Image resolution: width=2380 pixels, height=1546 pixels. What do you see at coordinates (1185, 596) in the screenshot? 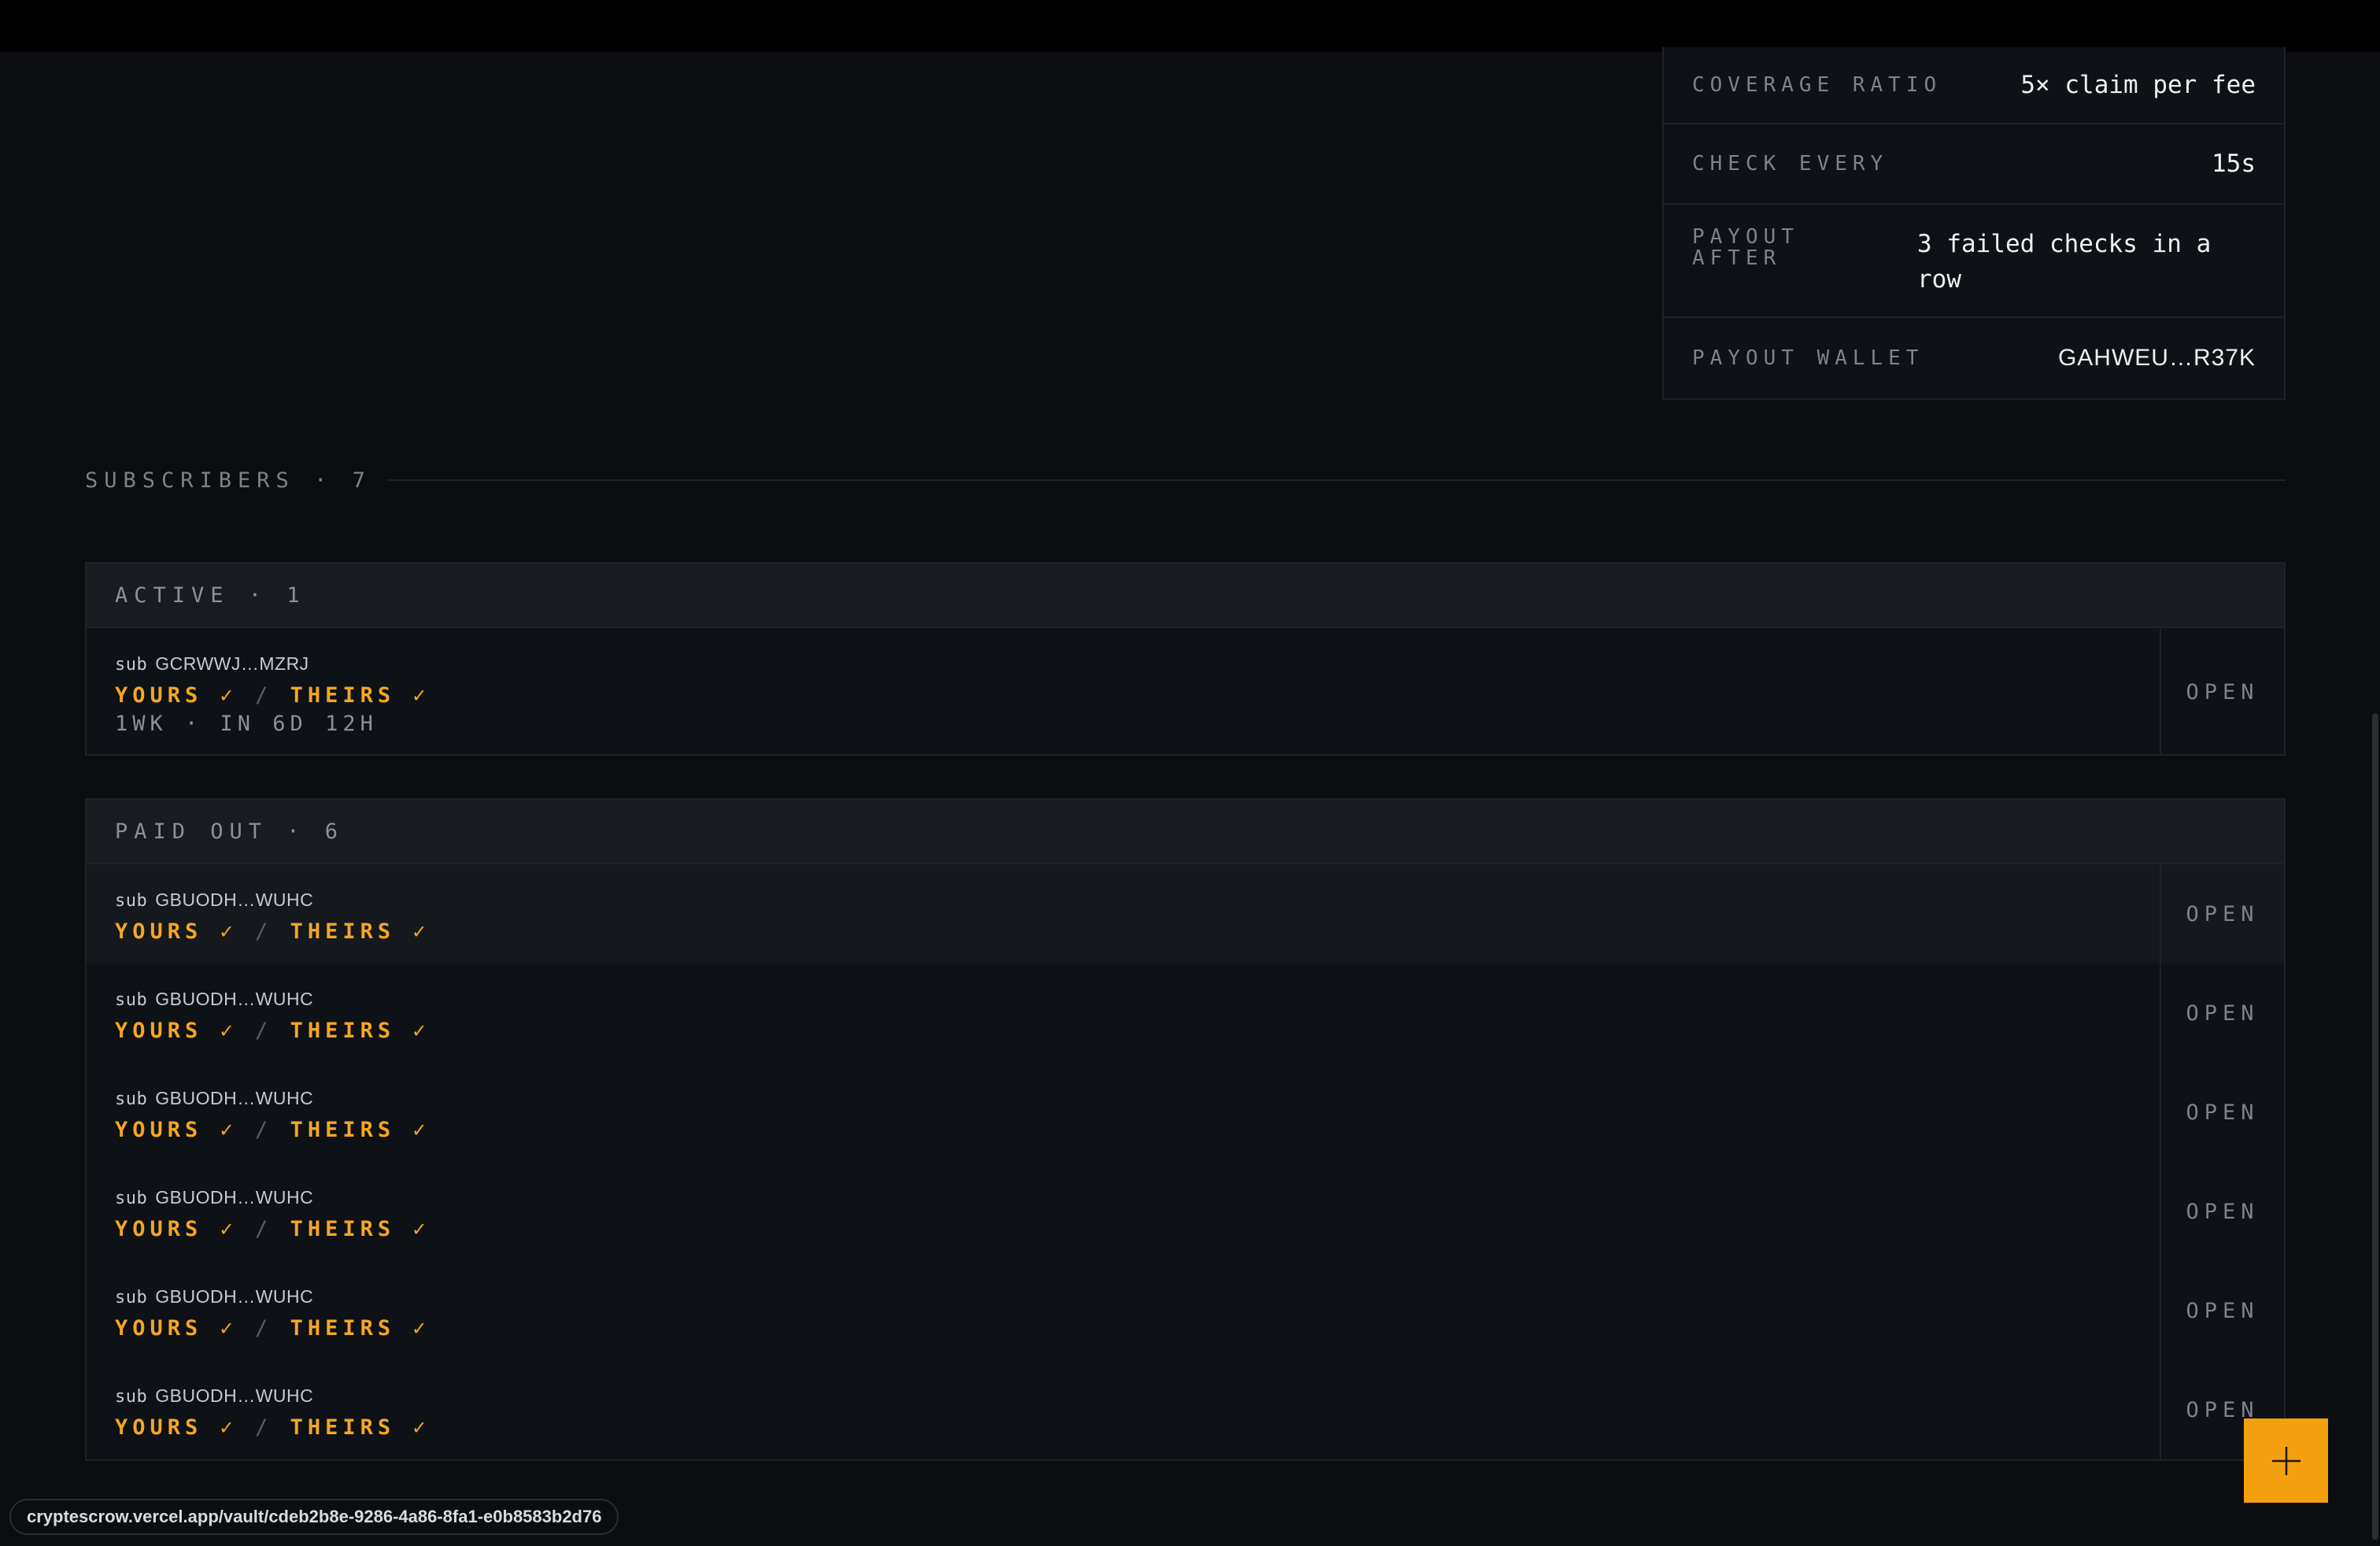
I see `active-group-header: ACTIVE · 1` at bounding box center [1185, 596].